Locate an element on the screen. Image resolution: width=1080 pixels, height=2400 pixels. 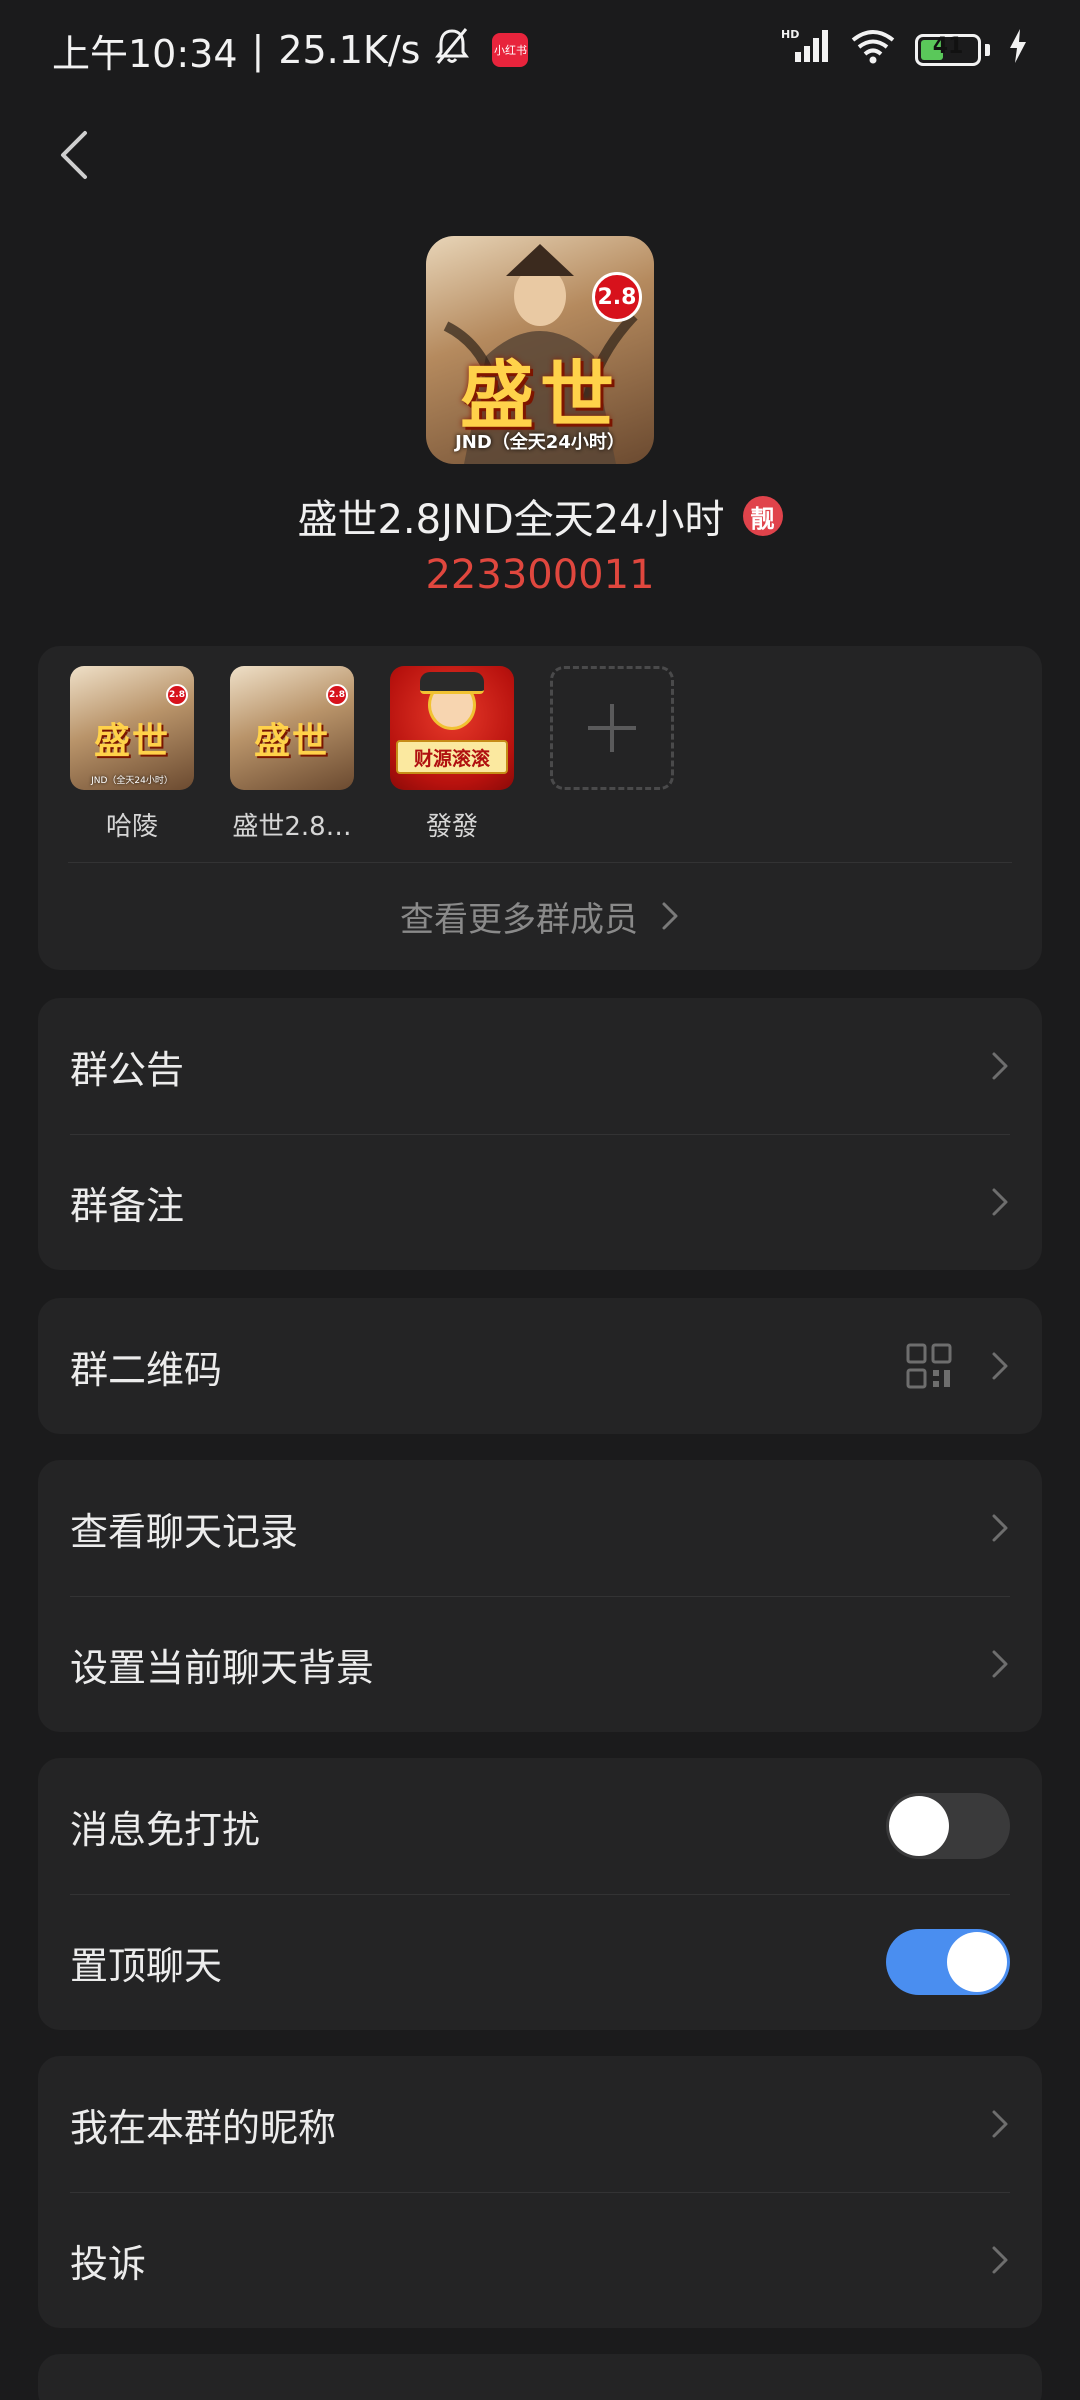
chevron-left-icon is located at coordinates (74, 155).